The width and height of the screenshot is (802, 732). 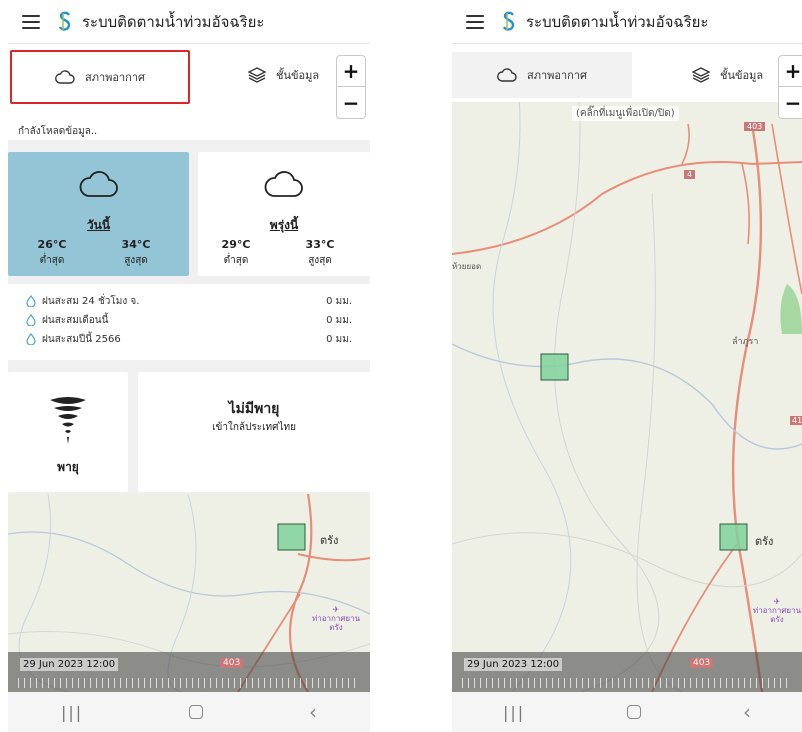 What do you see at coordinates (690, 174) in the screenshot?
I see `road-label: 4` at bounding box center [690, 174].